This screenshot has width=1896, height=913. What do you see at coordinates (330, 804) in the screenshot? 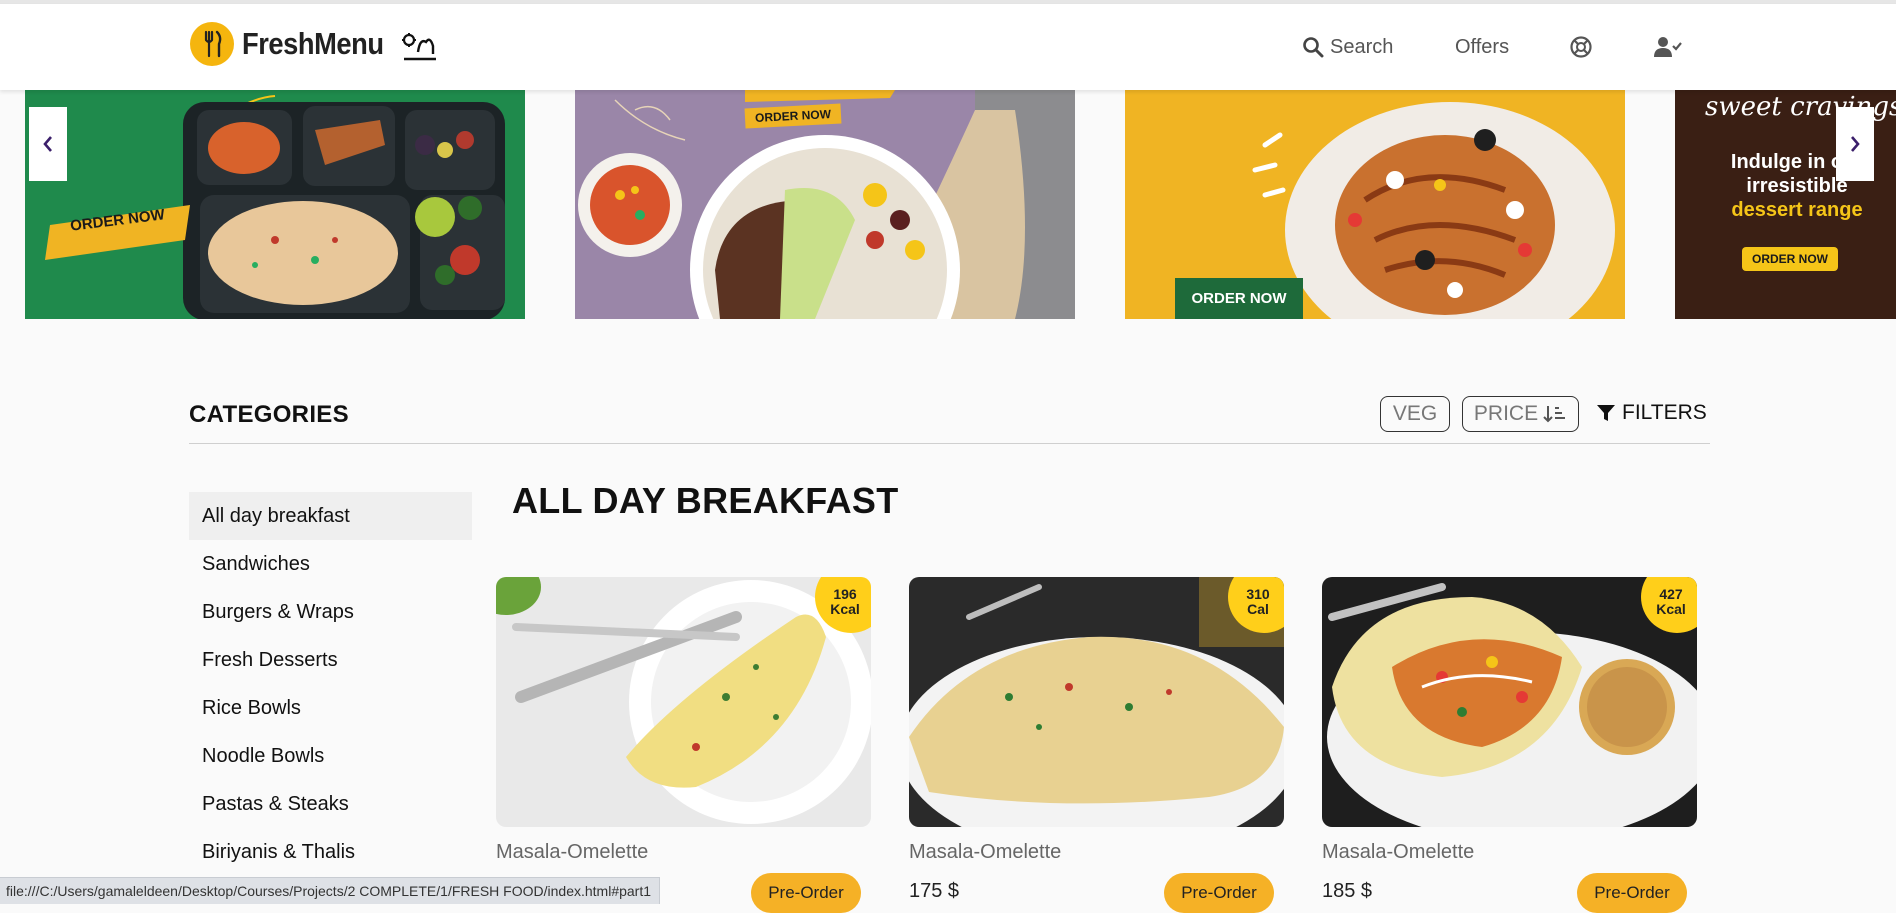
I see `sidebar-item-pastas-steaks: Pastas & Steaks` at bounding box center [330, 804].